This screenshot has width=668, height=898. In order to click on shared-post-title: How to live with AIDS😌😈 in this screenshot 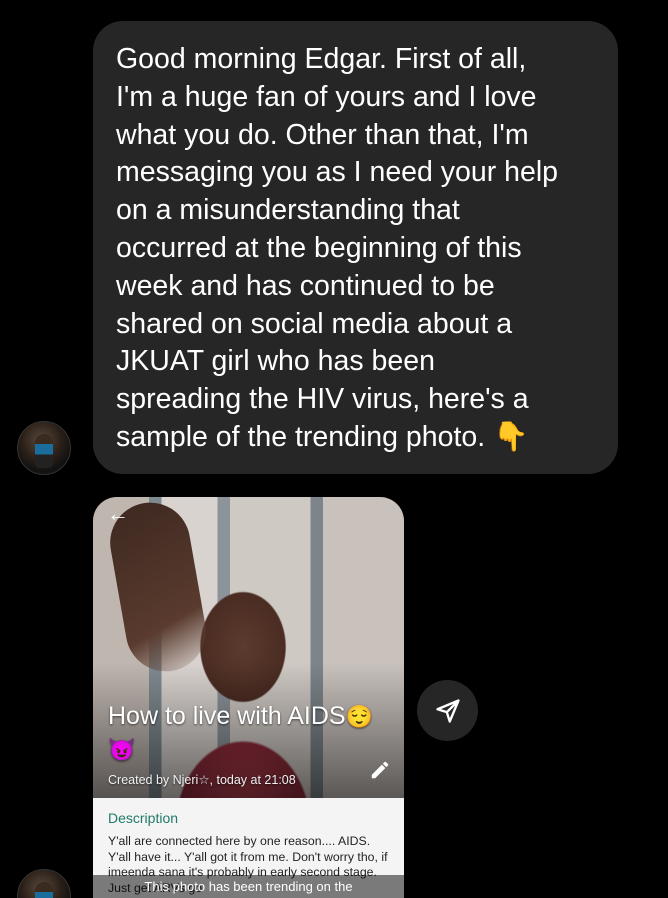, I will do `click(243, 733)`.